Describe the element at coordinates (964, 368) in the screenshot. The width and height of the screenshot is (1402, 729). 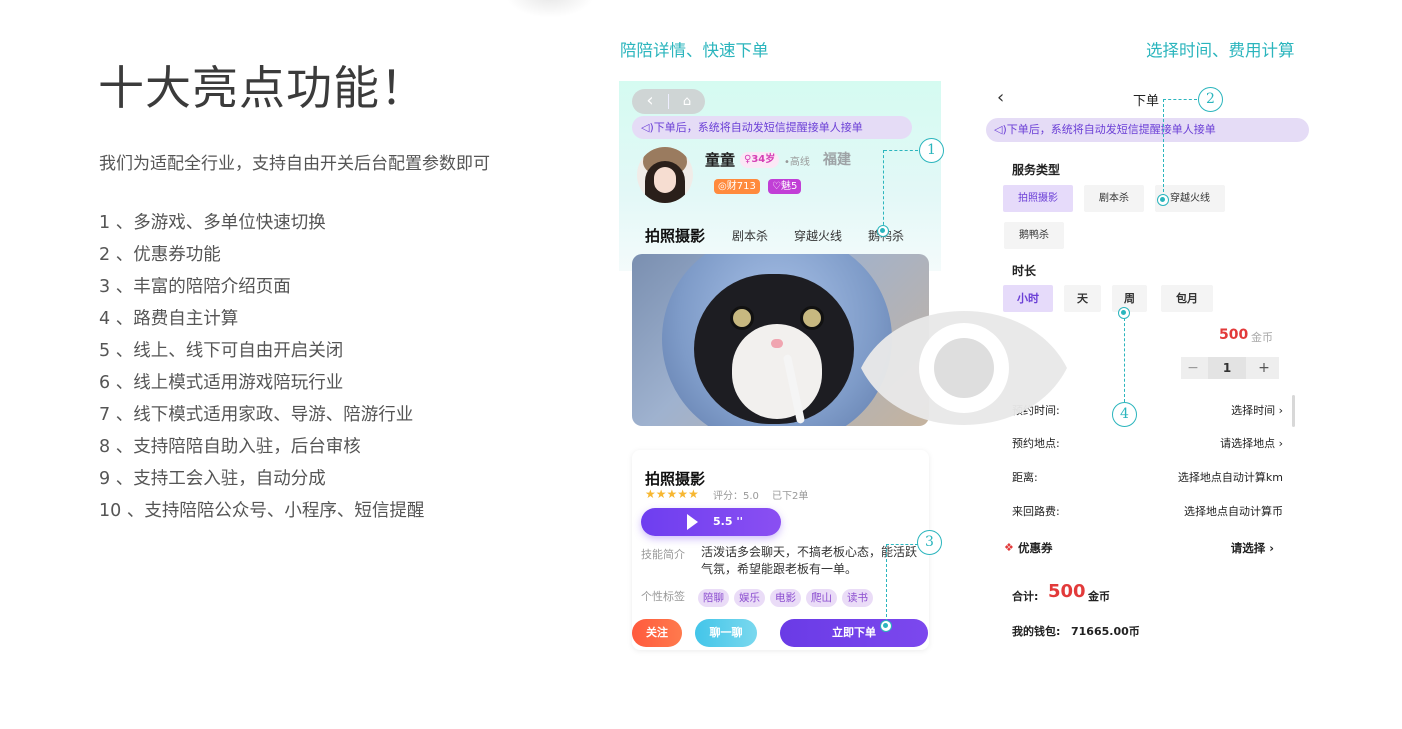
I see `eye-icon` at that location.